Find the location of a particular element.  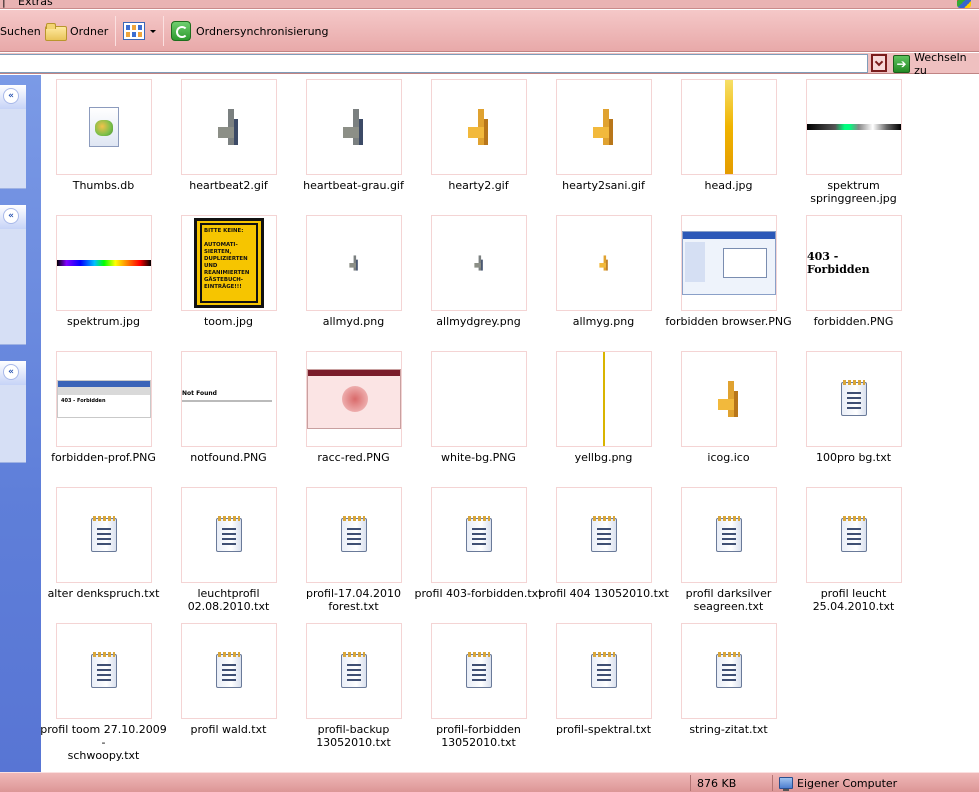

go-button: ➔ Wechseln zu is located at coordinates (936, 64).